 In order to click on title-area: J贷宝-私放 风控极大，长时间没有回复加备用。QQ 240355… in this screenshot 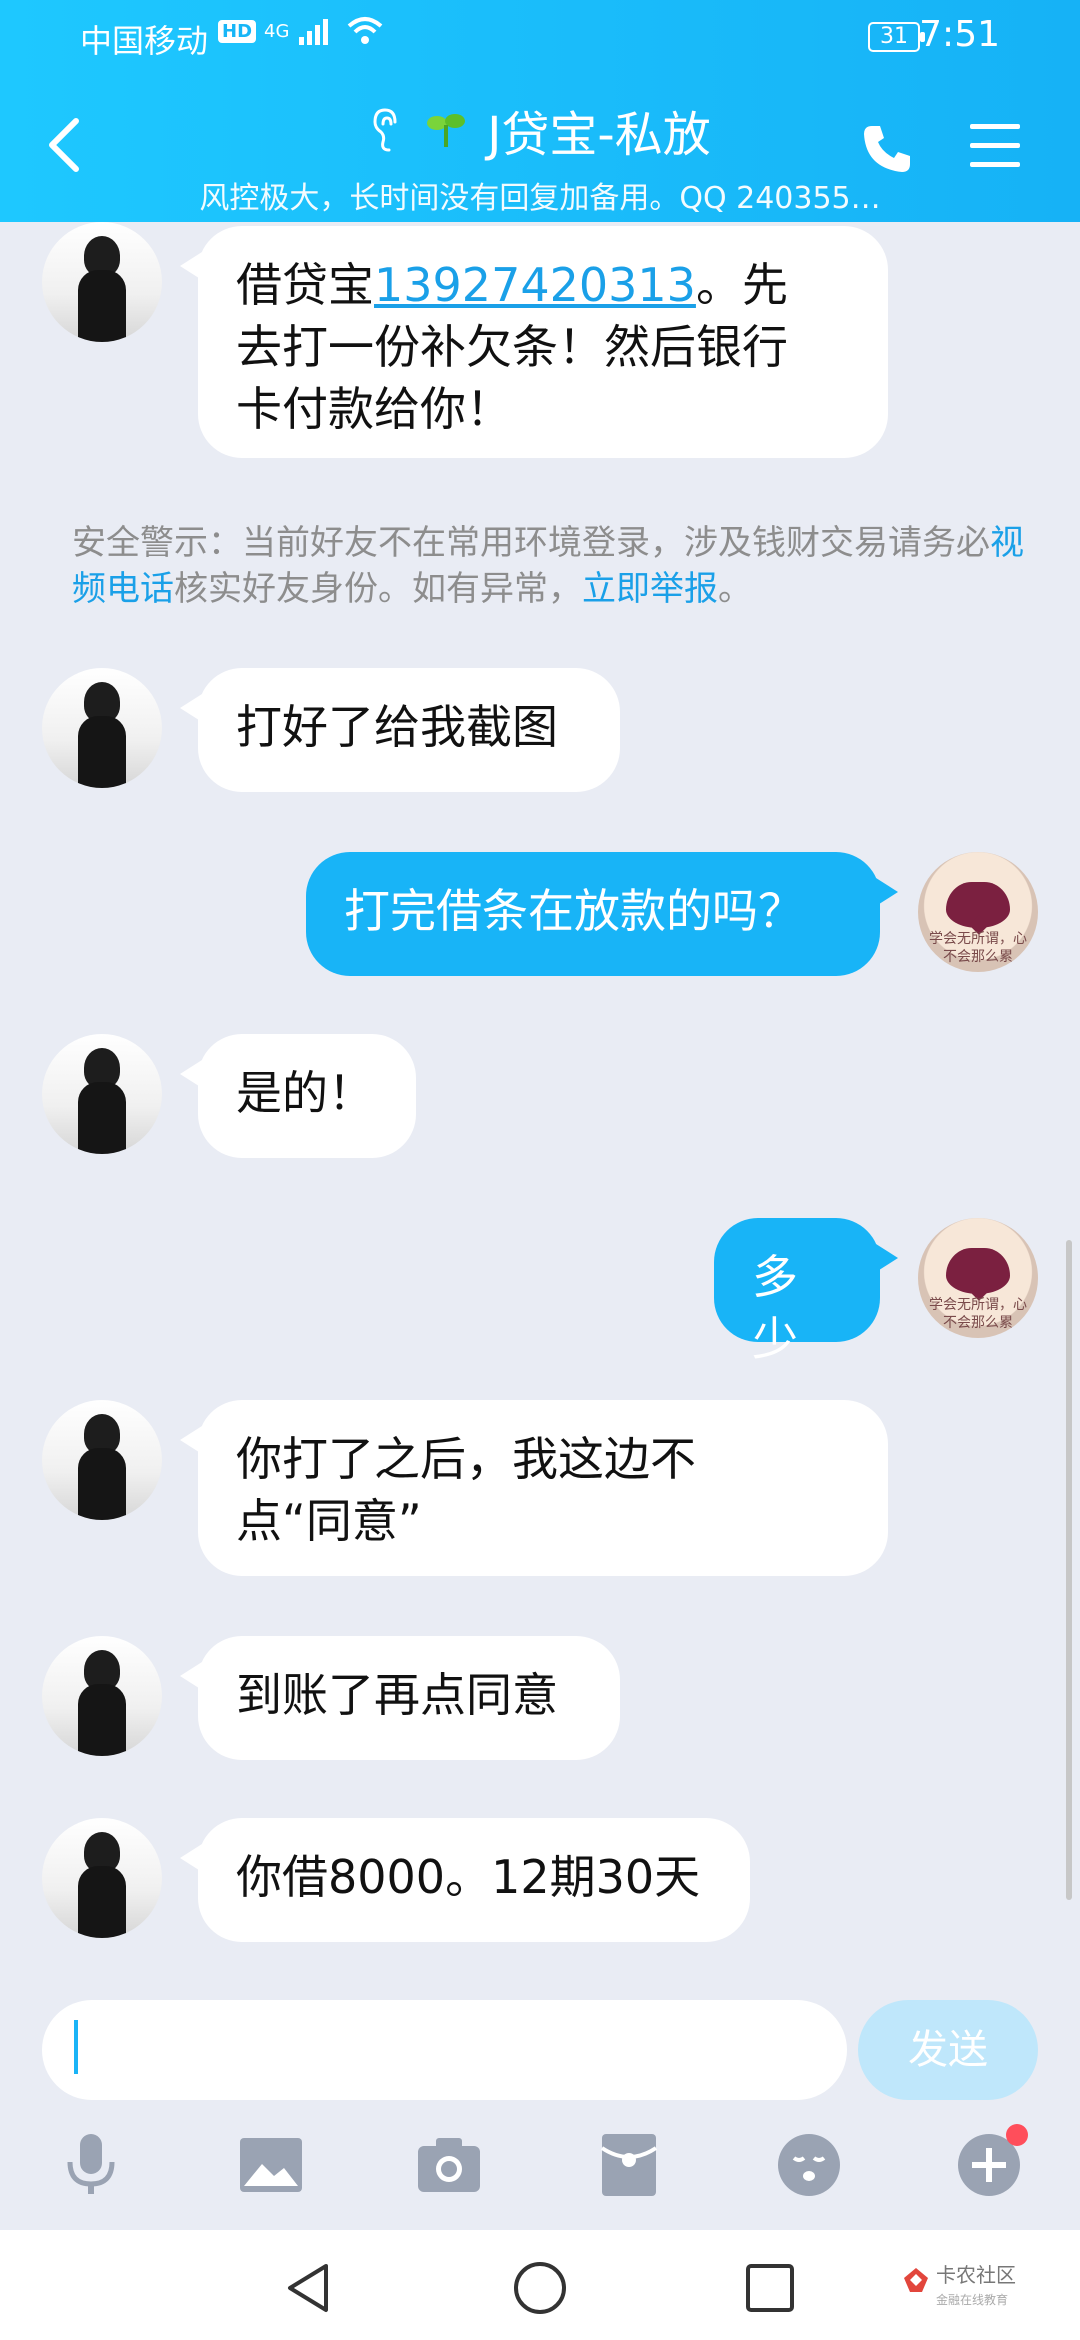, I will do `click(540, 156)`.